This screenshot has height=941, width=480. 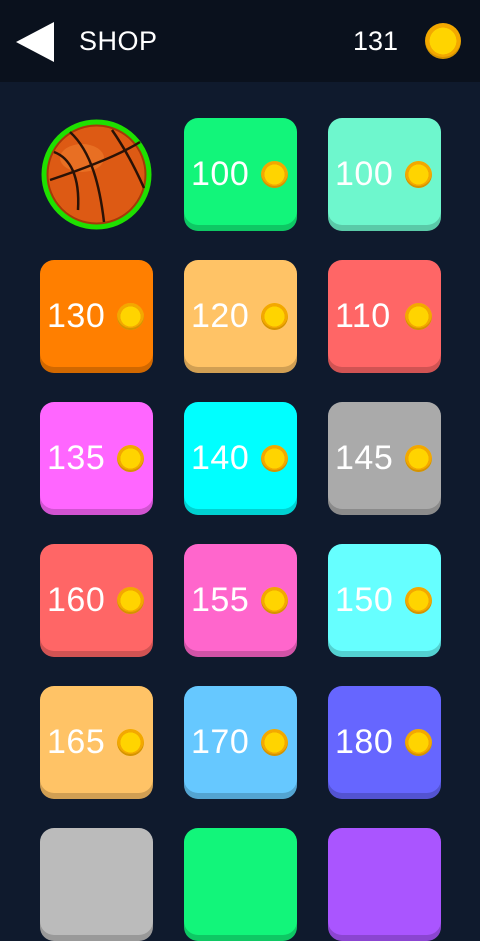 I want to click on item-price: 110, so click(x=363, y=316).